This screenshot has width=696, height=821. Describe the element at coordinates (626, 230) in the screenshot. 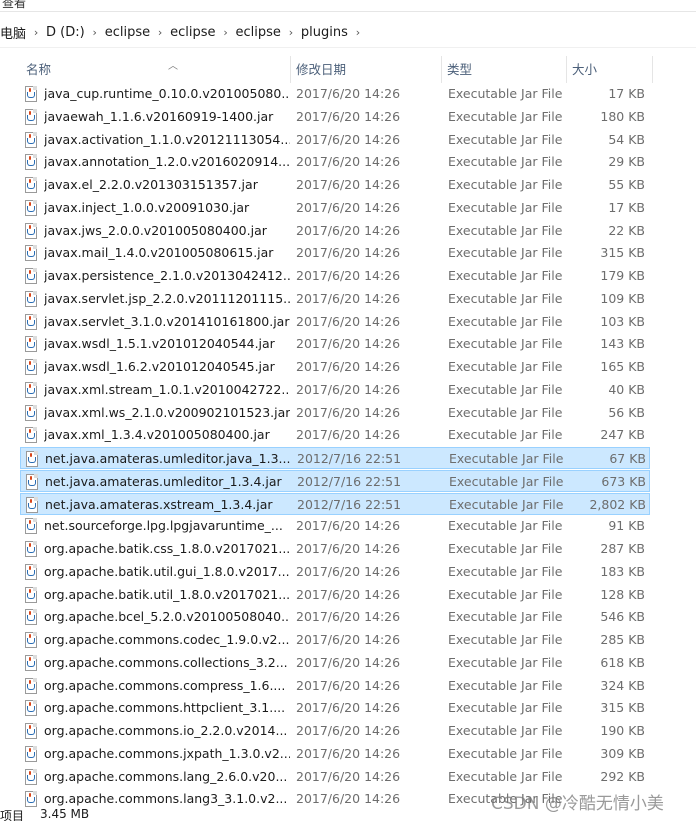

I see `file-size: 22 KB` at that location.